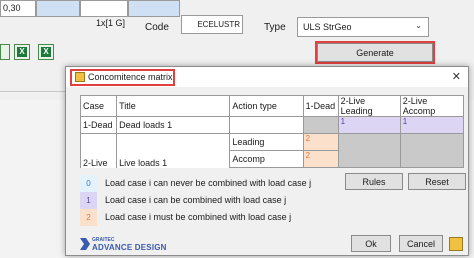 This screenshot has height=258, width=474. I want to click on legend-swatch: 2, so click(88, 217).